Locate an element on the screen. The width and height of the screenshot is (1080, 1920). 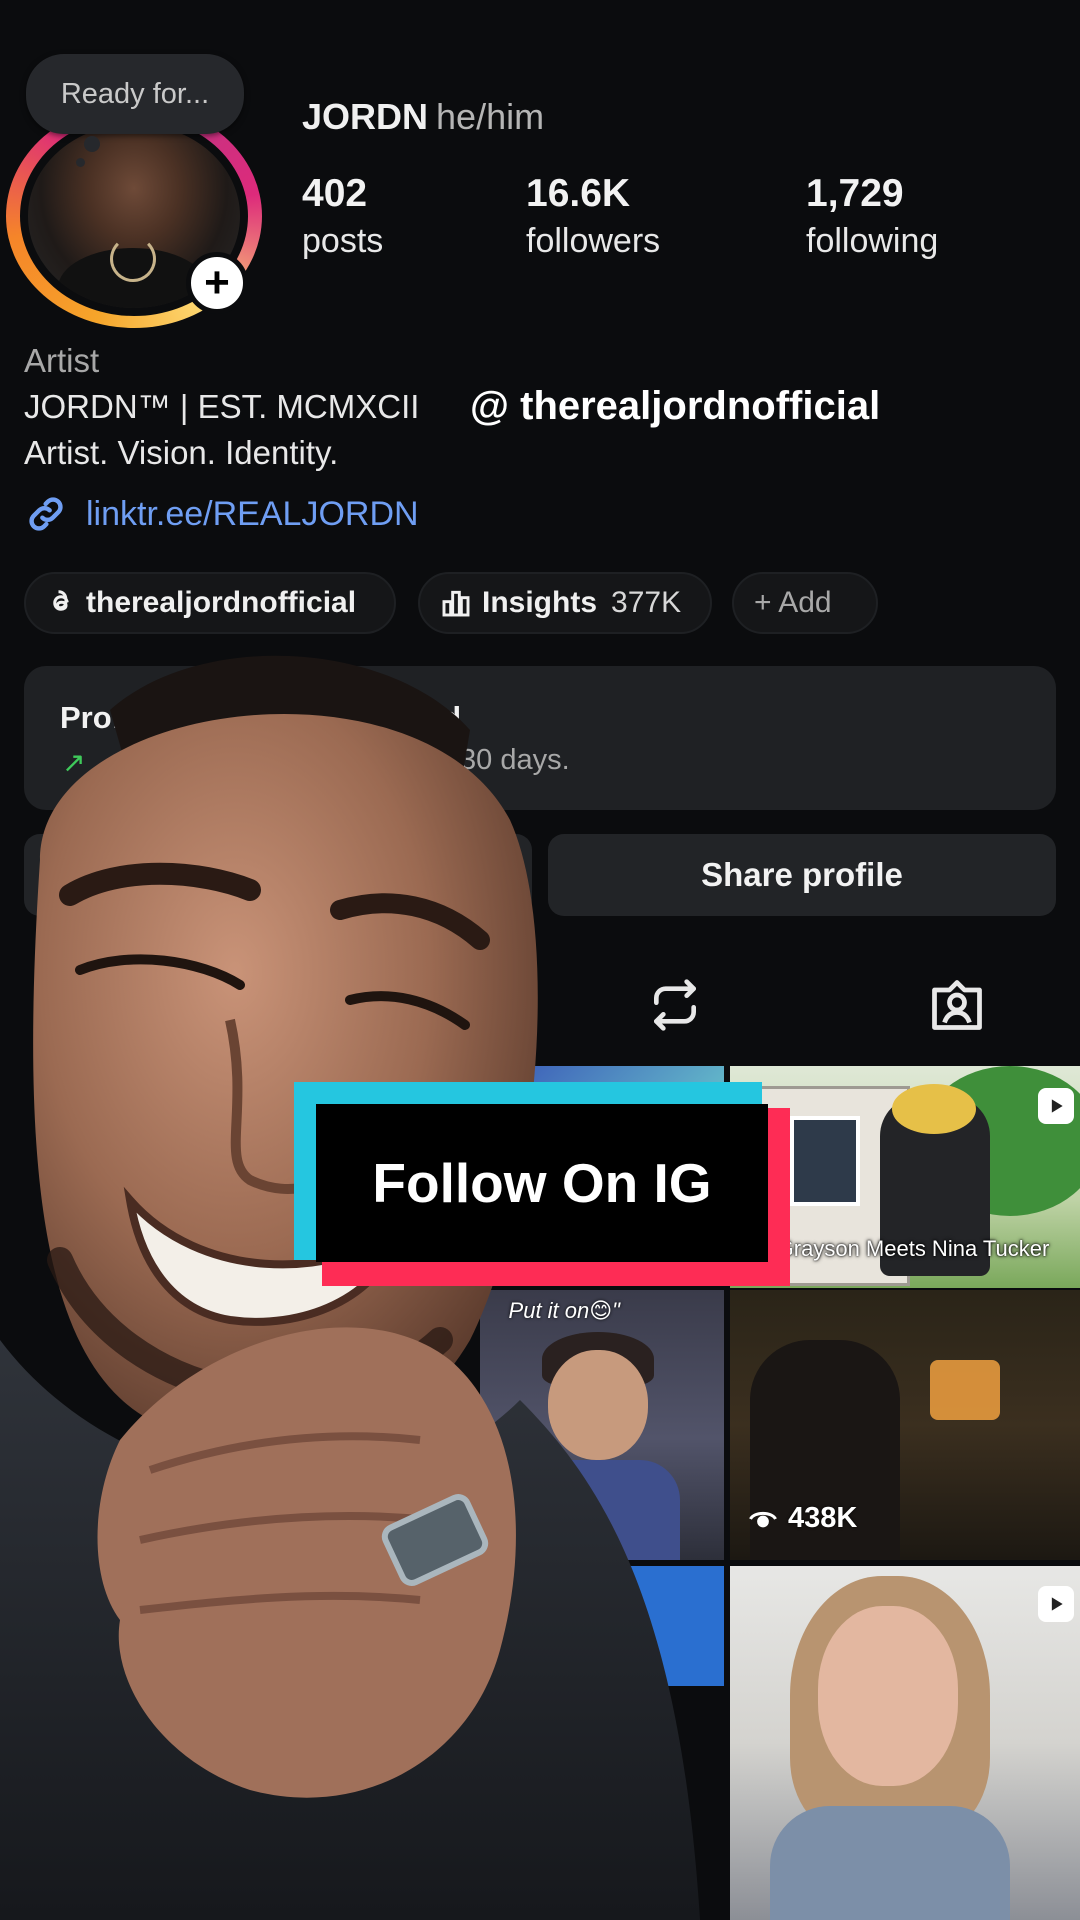
link-icon is located at coordinates (46, 514).